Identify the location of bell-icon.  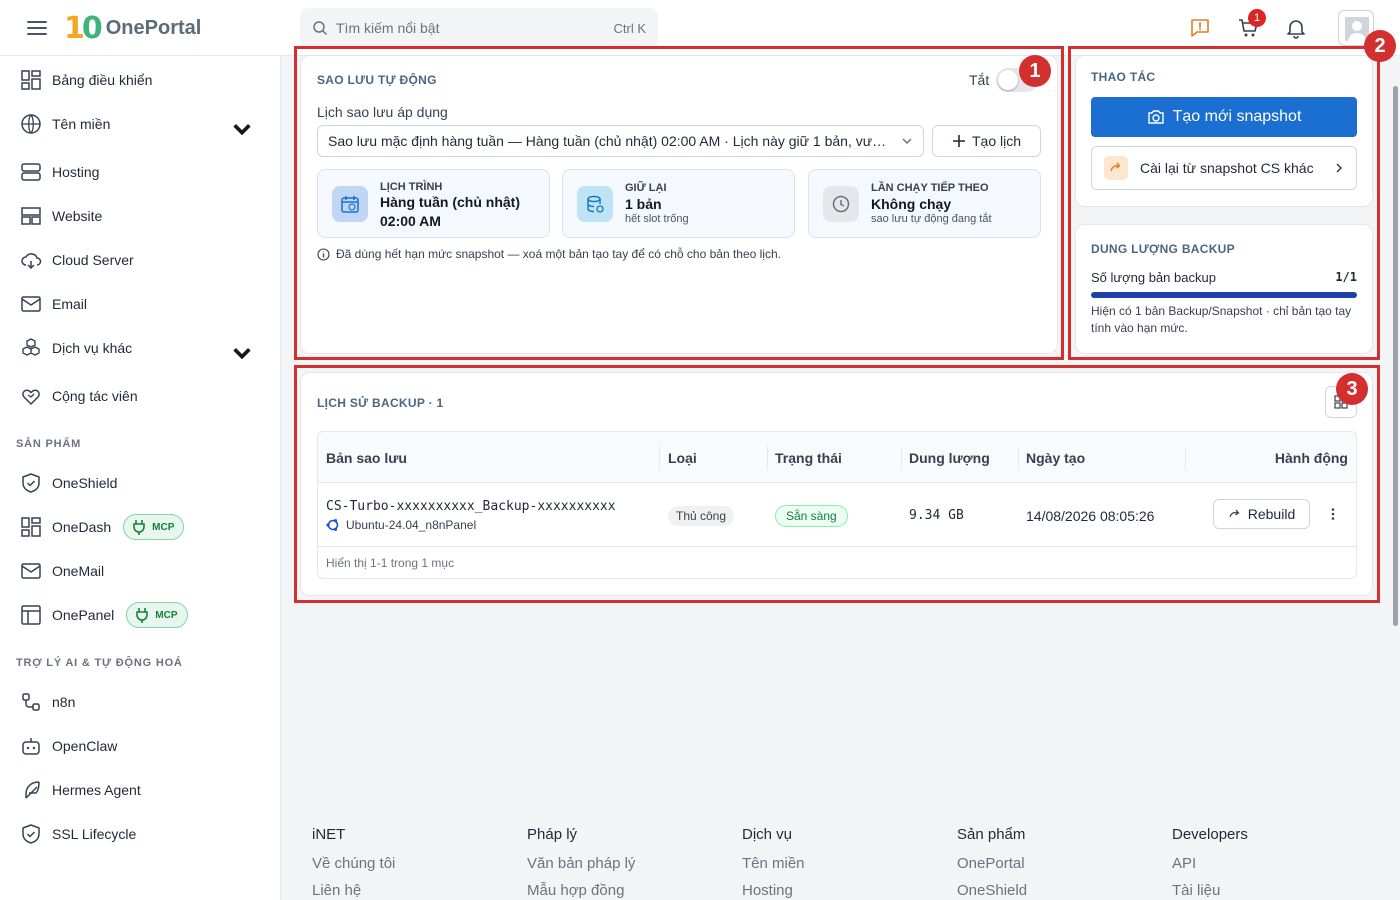
(1296, 28).